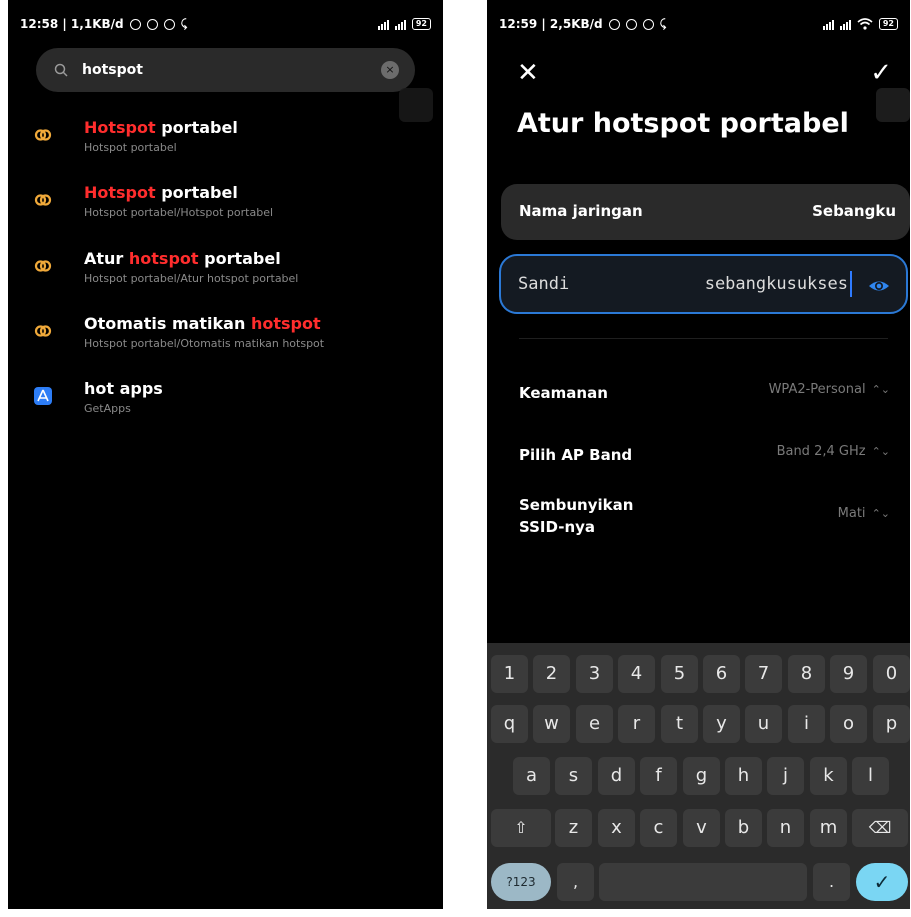  I want to click on key-y: y, so click(721, 724).